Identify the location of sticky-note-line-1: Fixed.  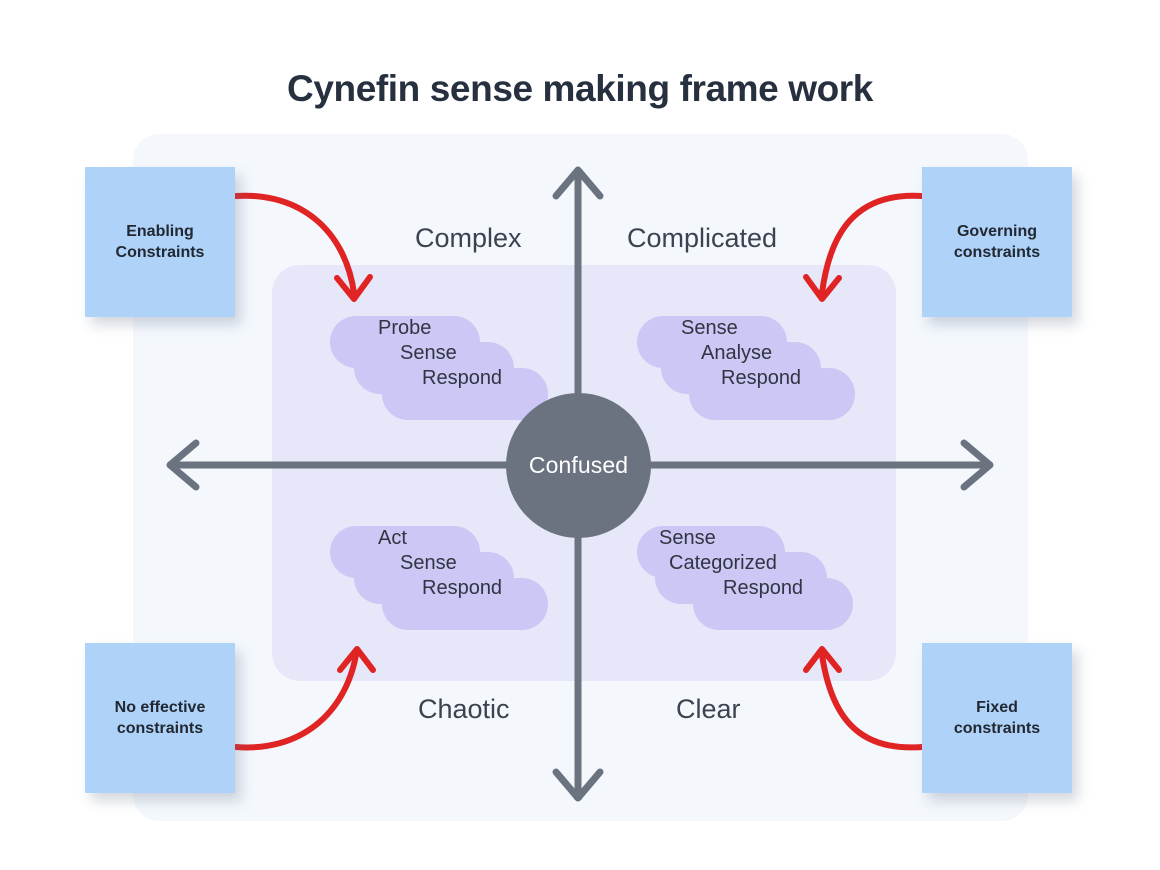
(997, 707).